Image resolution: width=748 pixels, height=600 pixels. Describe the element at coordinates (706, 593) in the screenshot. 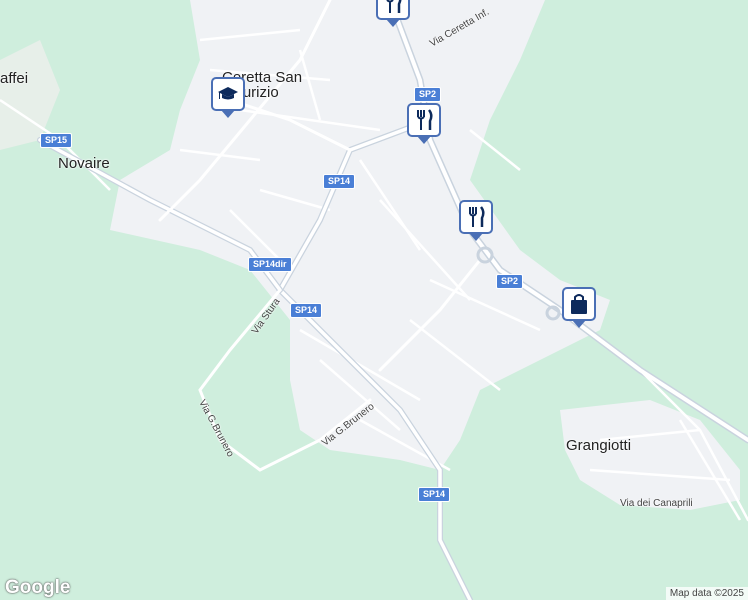

I see `map-attribution: Map data ©2025` at that location.